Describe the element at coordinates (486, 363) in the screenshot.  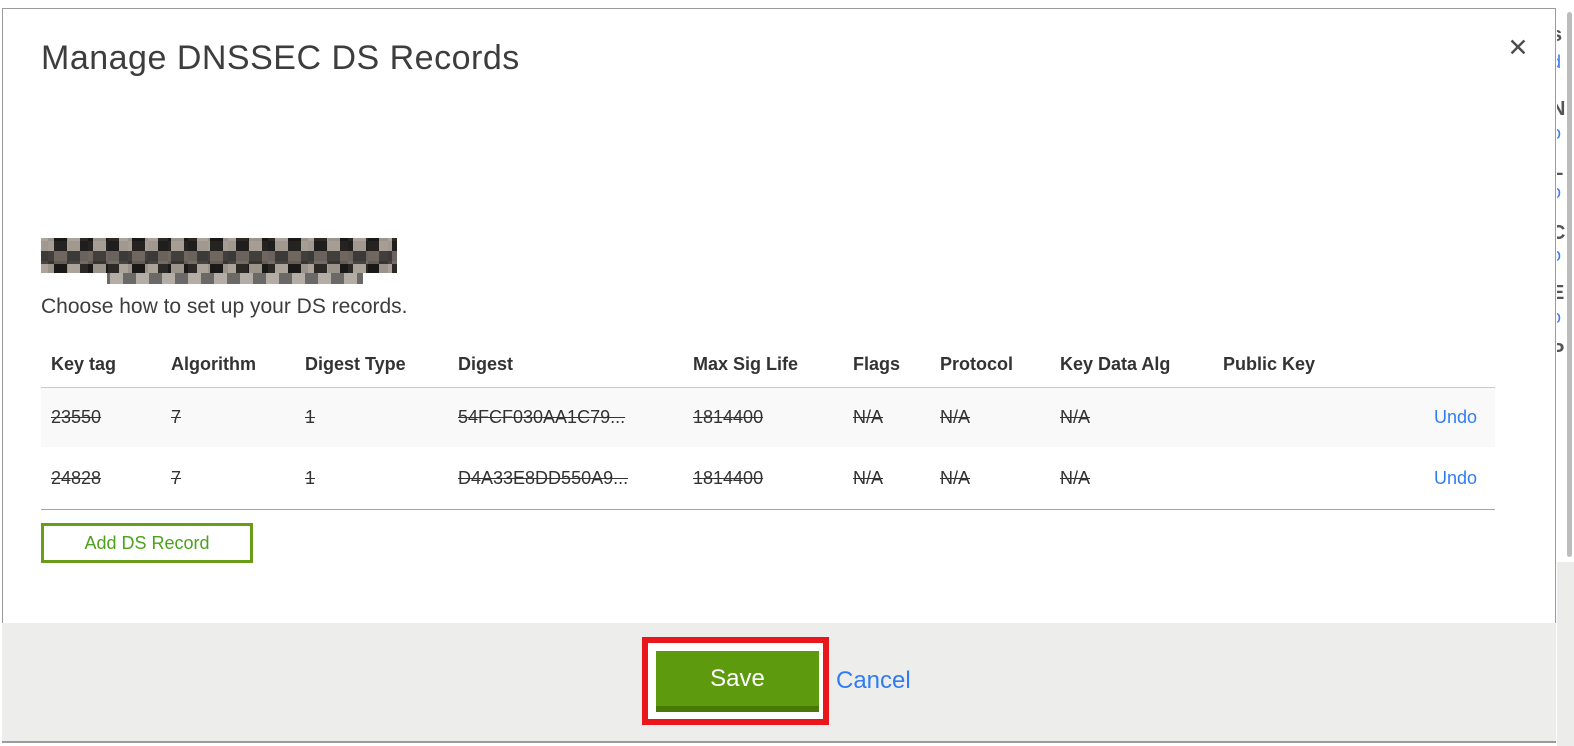
I see `col-header-digest: Digest` at that location.